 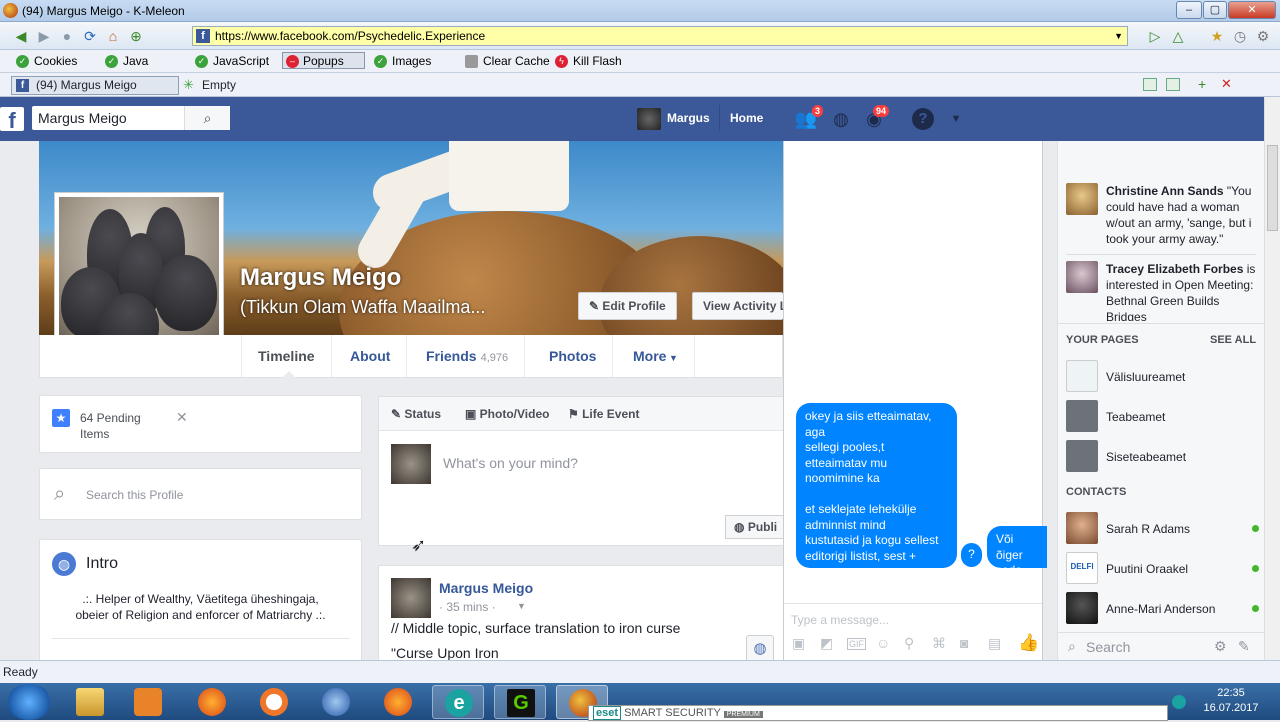 What do you see at coordinates (1215, 10) in the screenshot?
I see `maximize-button: ▢` at bounding box center [1215, 10].